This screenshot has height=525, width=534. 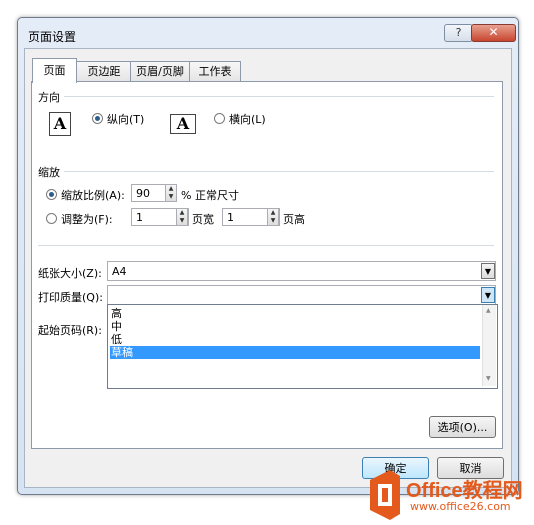 I want to click on paper-size-dropdown-arrow-icon: ▼, so click(x=488, y=271).